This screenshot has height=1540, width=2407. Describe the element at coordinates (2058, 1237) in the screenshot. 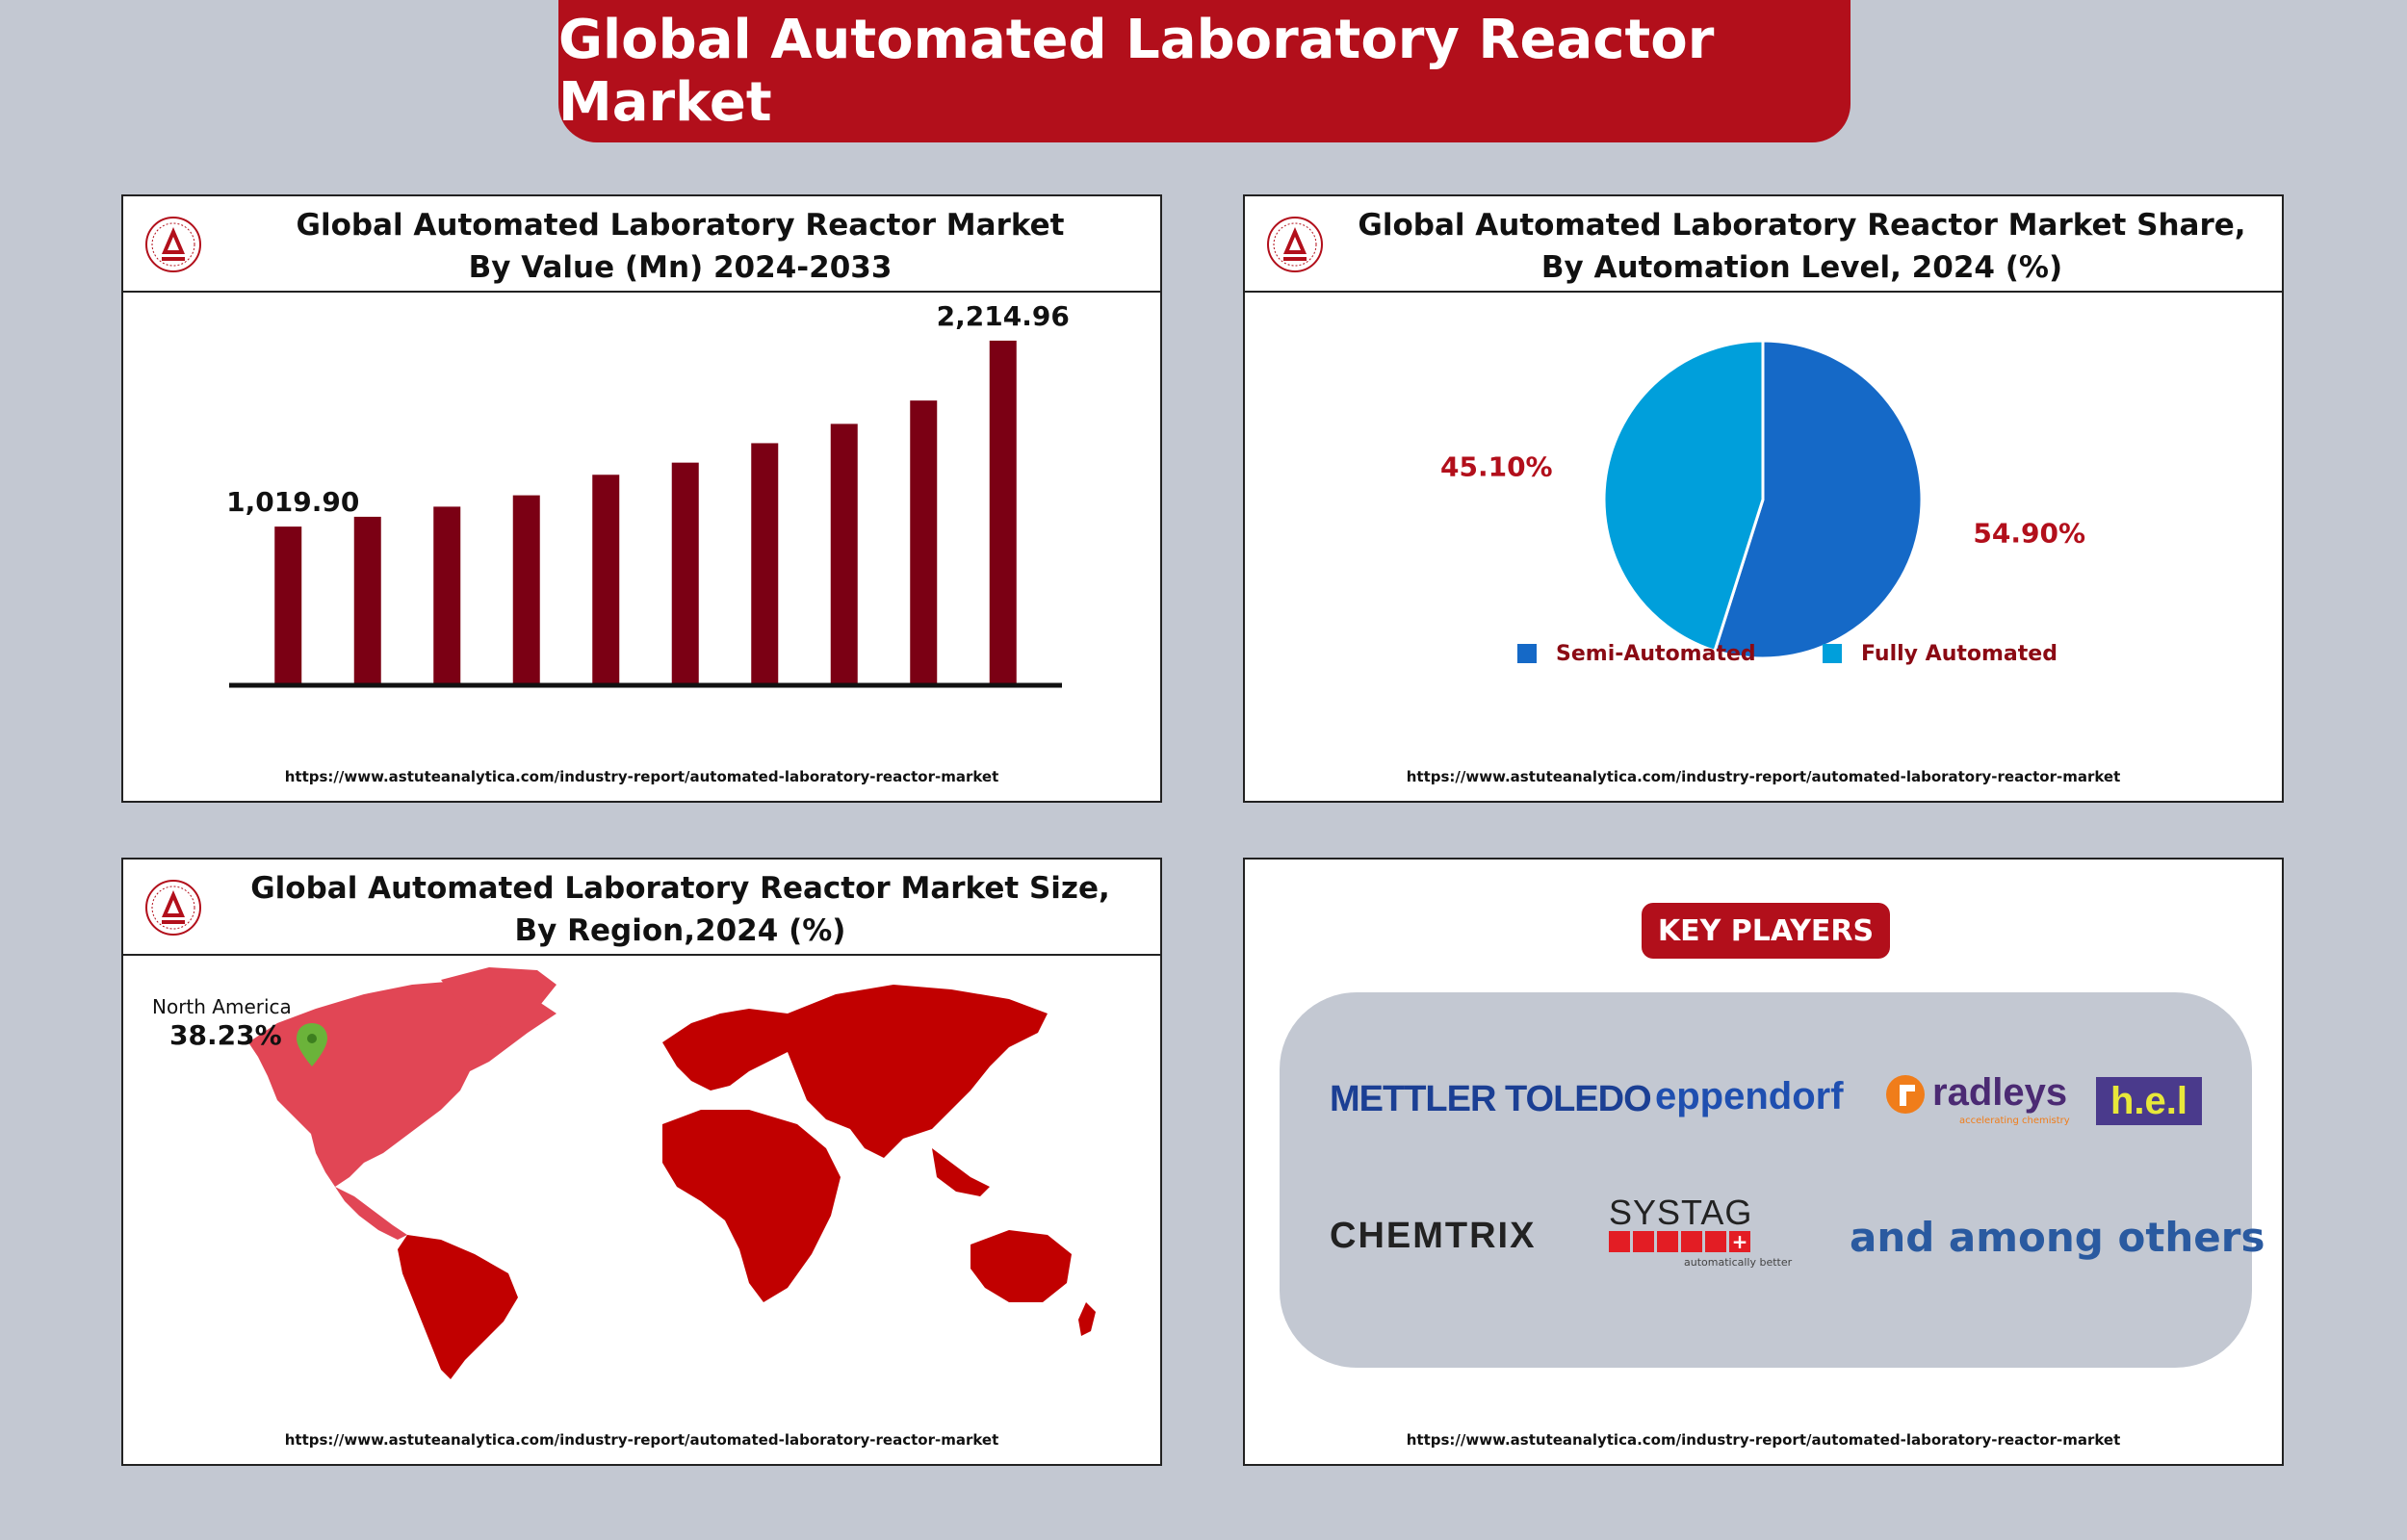

I see `and-among-others: and among others` at that location.